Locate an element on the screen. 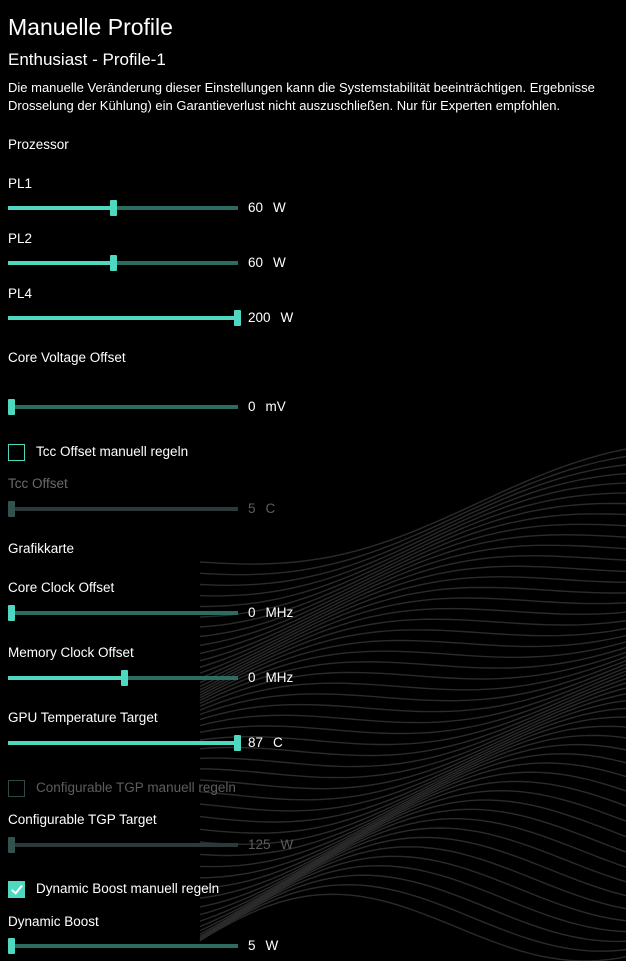 The height and width of the screenshot is (961, 626). core-voltage-offset-value: 0 mV is located at coordinates (267, 406).